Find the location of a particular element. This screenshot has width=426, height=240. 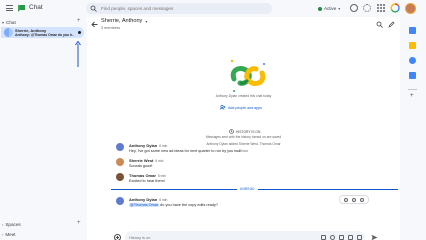

emoji-icon is located at coordinates (332, 237).